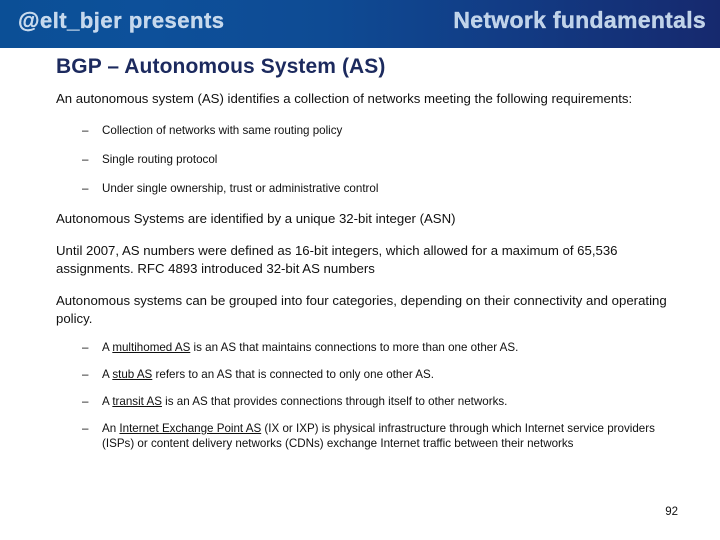 The width and height of the screenshot is (720, 540). I want to click on header-presenter-label: @elt_bjer presents, so click(121, 20).